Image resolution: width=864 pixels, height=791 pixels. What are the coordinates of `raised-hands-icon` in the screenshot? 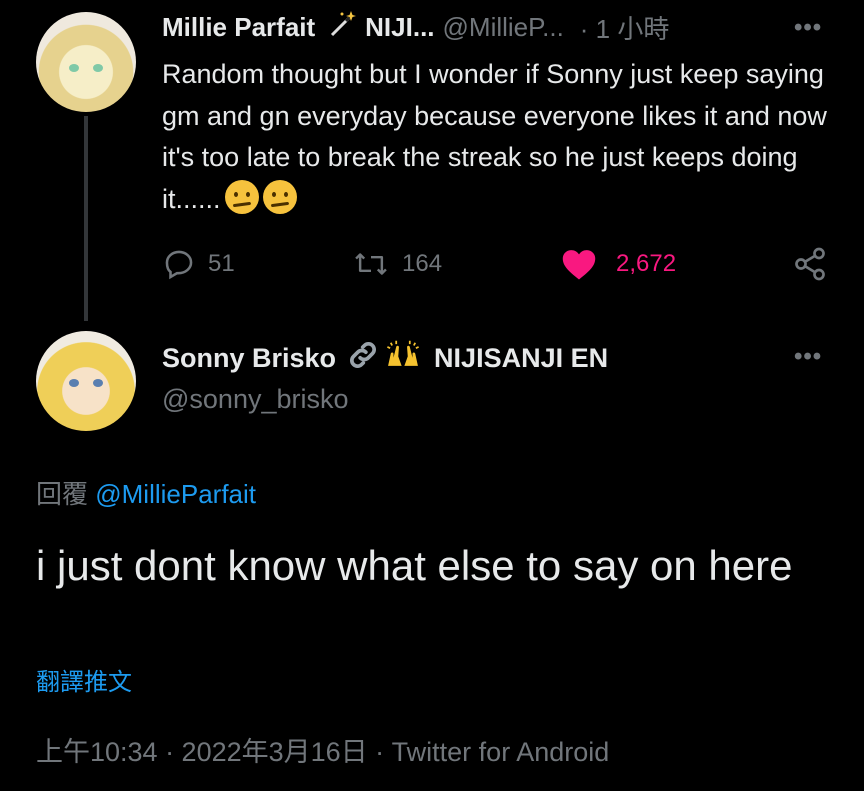 It's located at (403, 358).